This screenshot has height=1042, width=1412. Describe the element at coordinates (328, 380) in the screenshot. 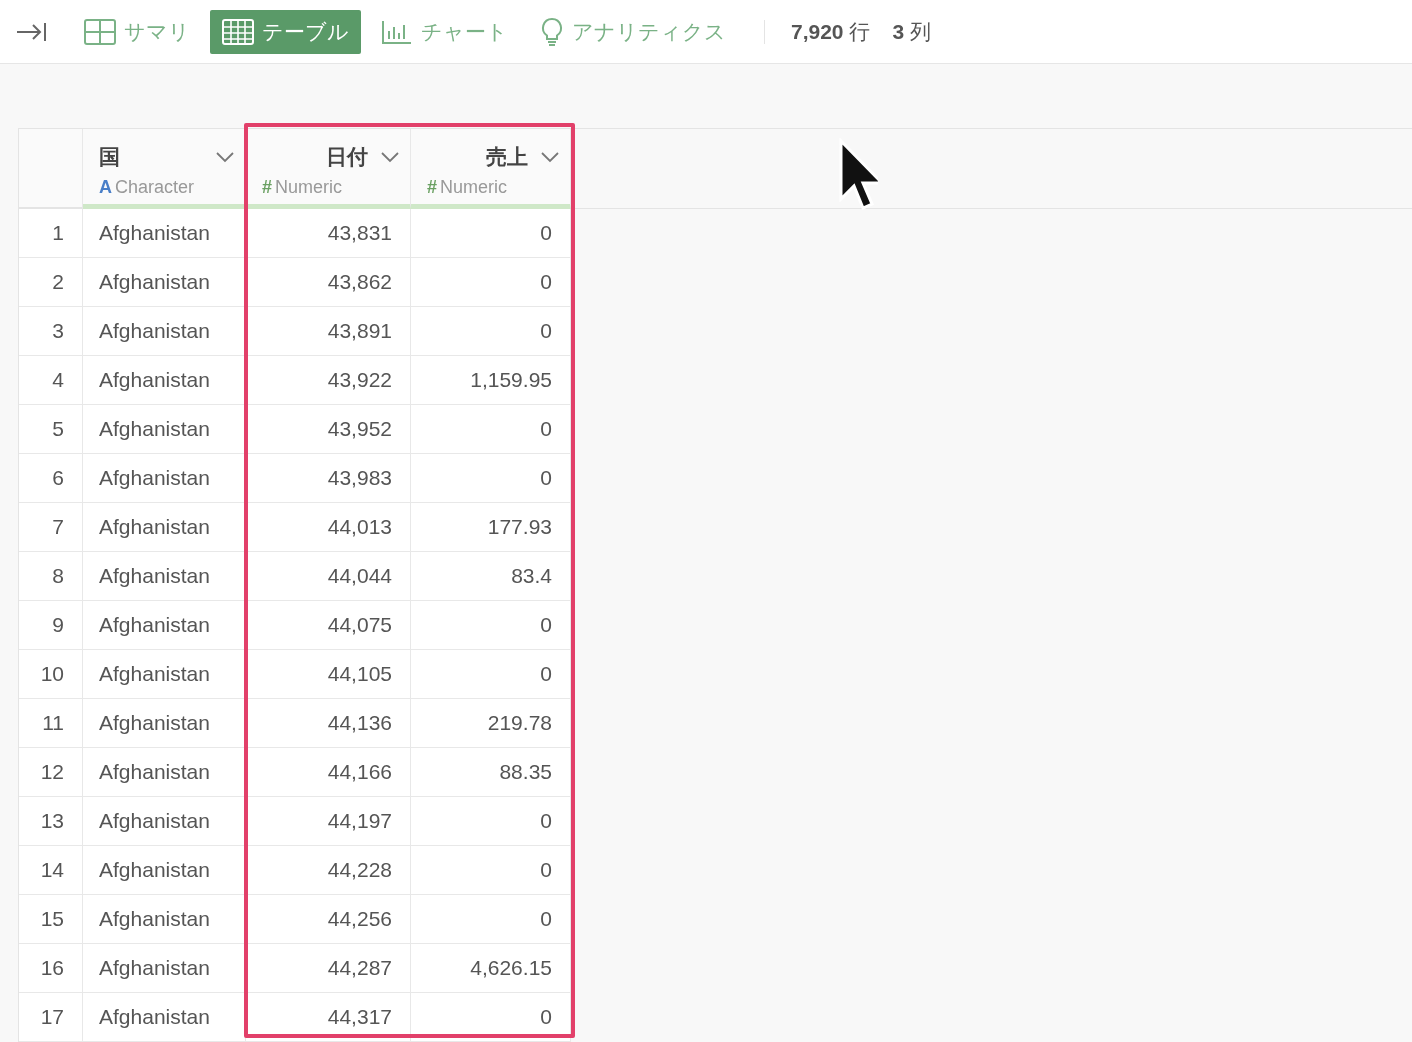

I see `table-cell: 43,922` at that location.